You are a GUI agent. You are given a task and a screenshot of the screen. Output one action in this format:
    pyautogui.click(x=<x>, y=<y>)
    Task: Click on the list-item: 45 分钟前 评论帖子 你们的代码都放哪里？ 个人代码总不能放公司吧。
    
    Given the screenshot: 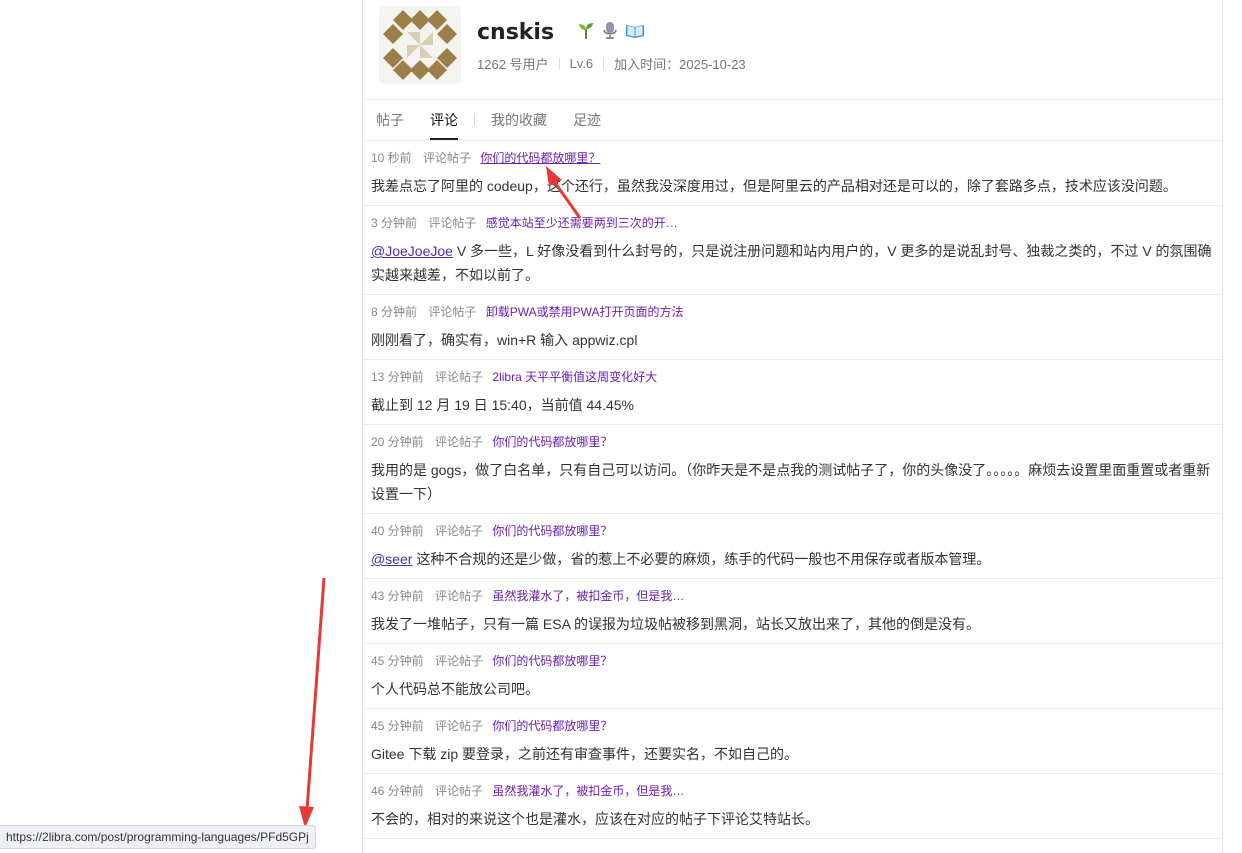 What is the action you would take?
    pyautogui.click(x=792, y=676)
    